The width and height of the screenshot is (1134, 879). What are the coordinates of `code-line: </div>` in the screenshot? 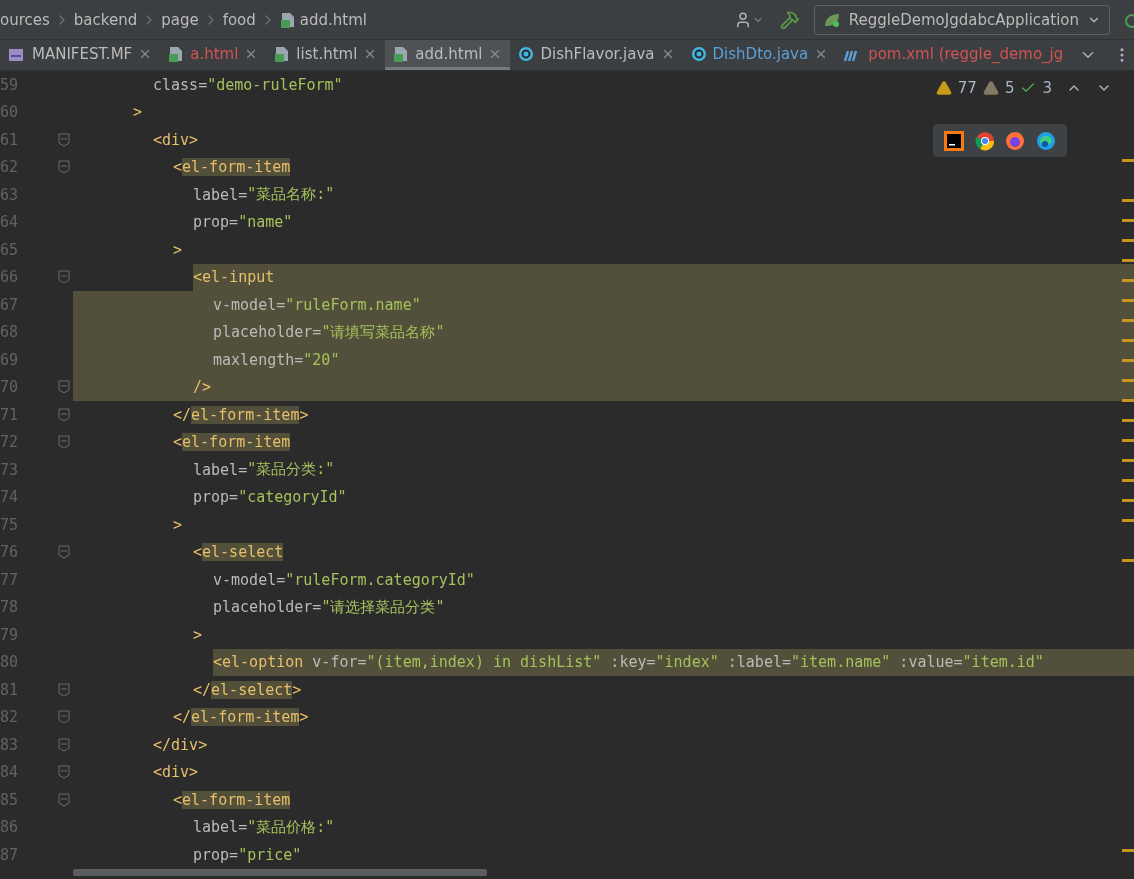 It's located at (180, 745).